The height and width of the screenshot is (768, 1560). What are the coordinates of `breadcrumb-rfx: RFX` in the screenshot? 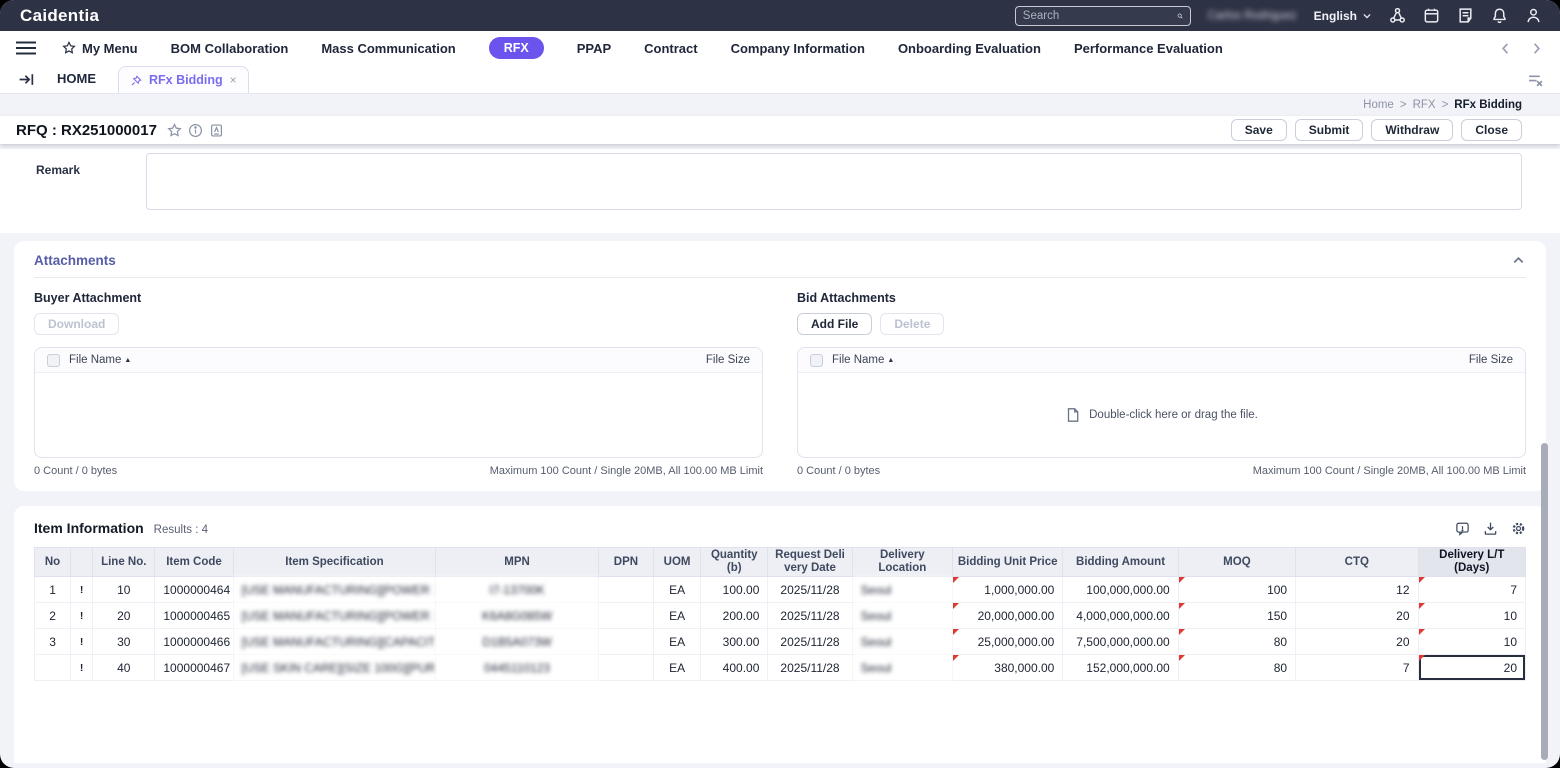 It's located at (1424, 105).